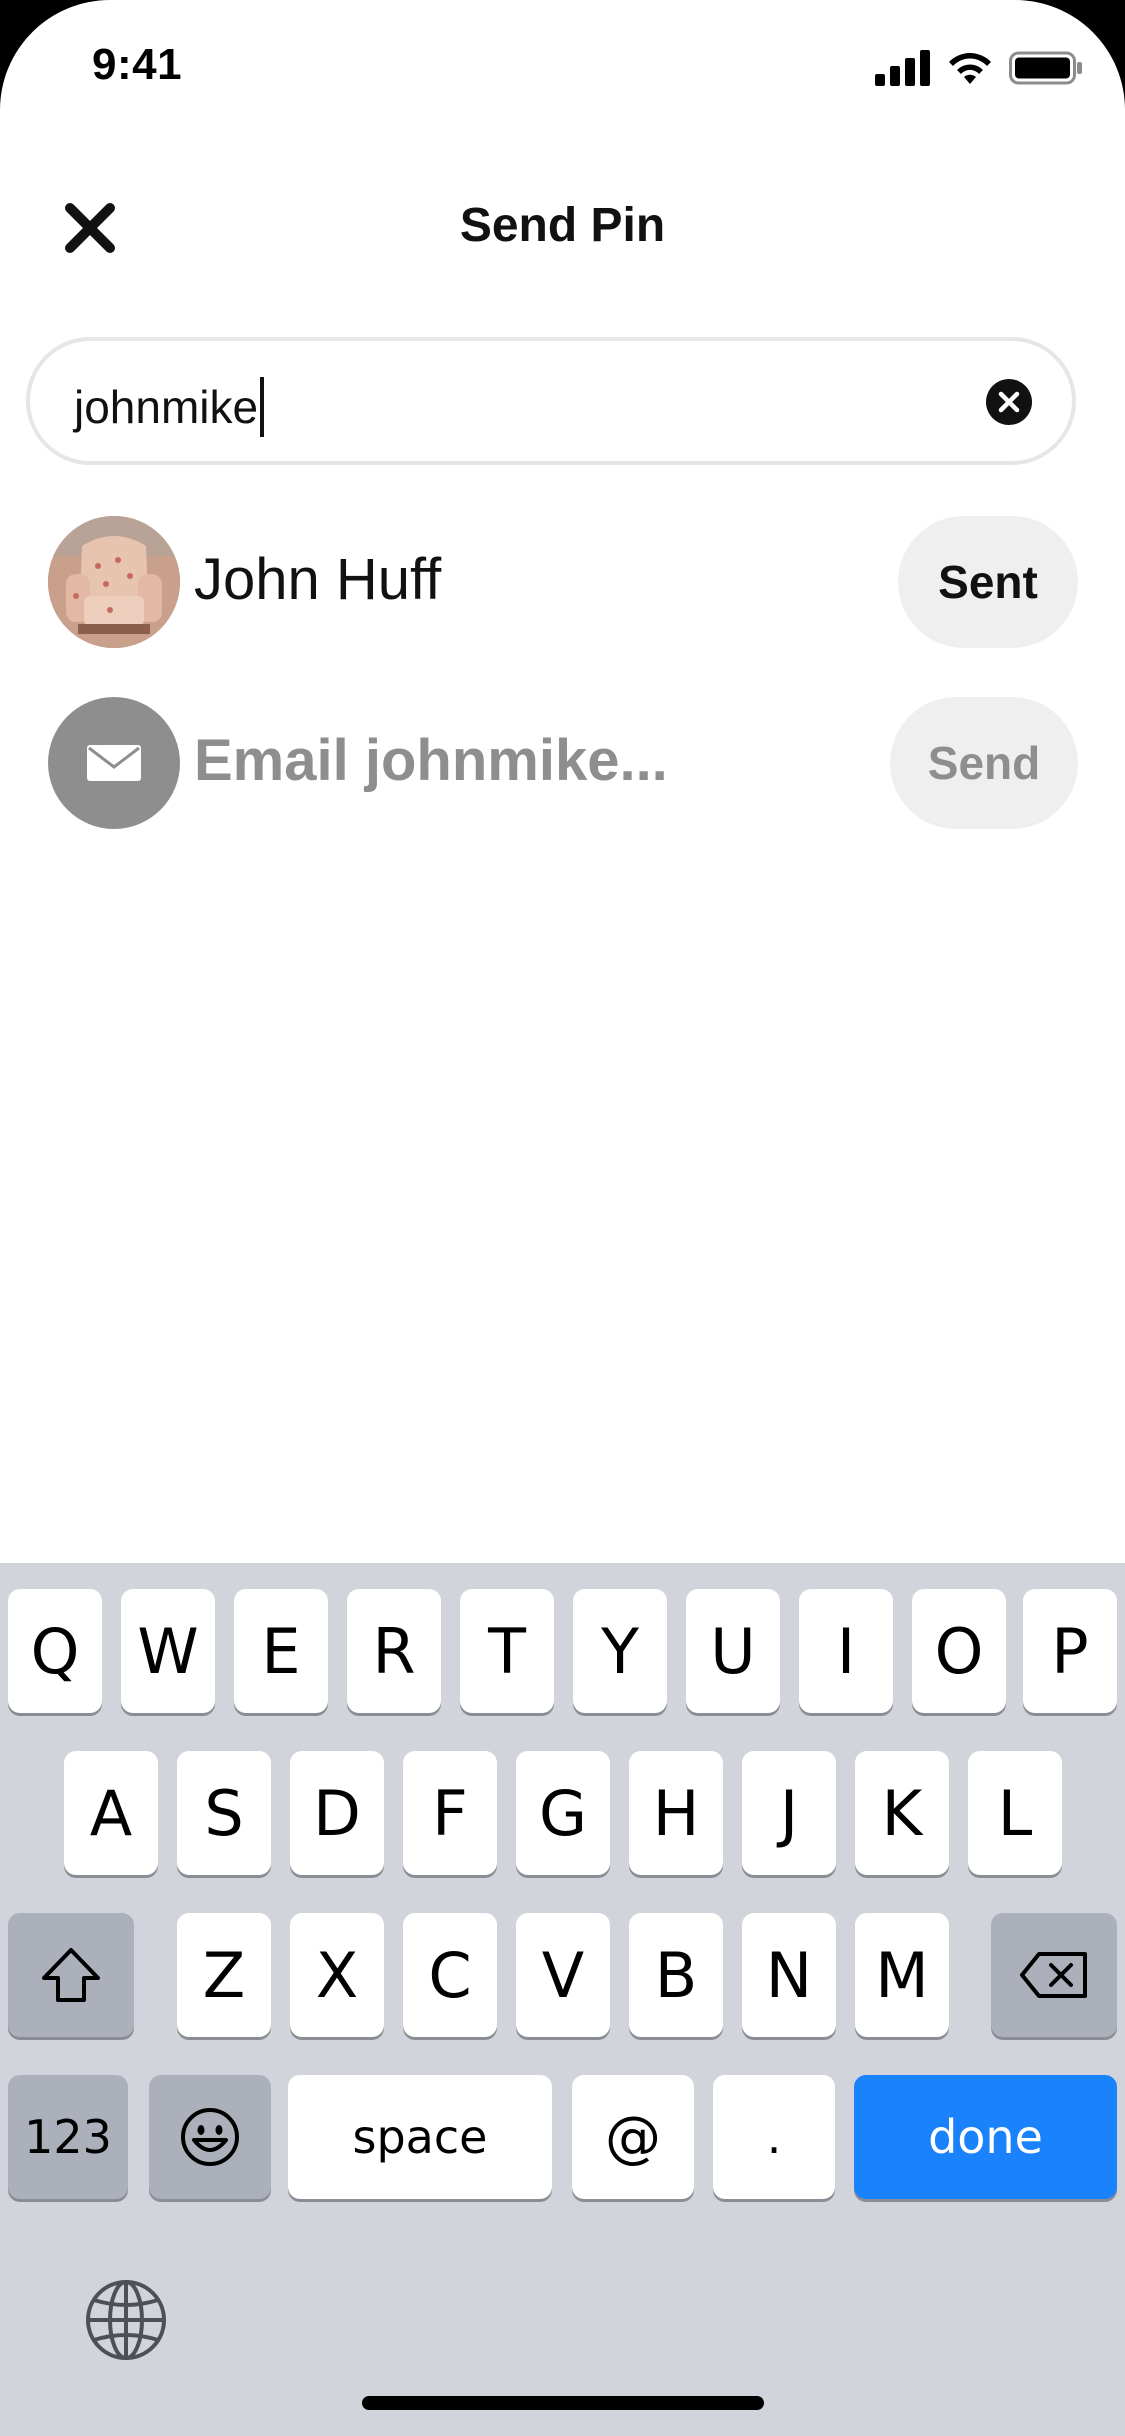 The image size is (1125, 2436). I want to click on key-f: F, so click(450, 1813).